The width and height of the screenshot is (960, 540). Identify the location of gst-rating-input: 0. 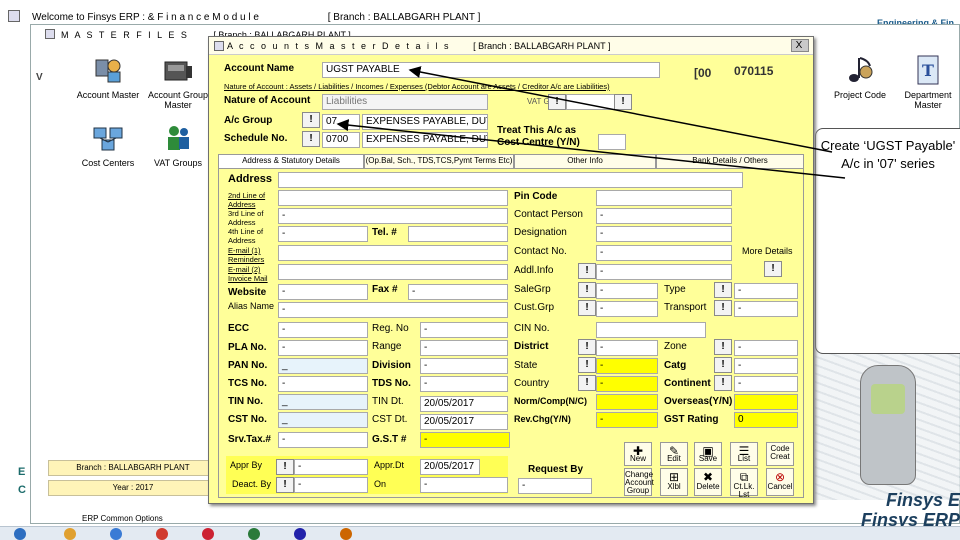
(766, 420).